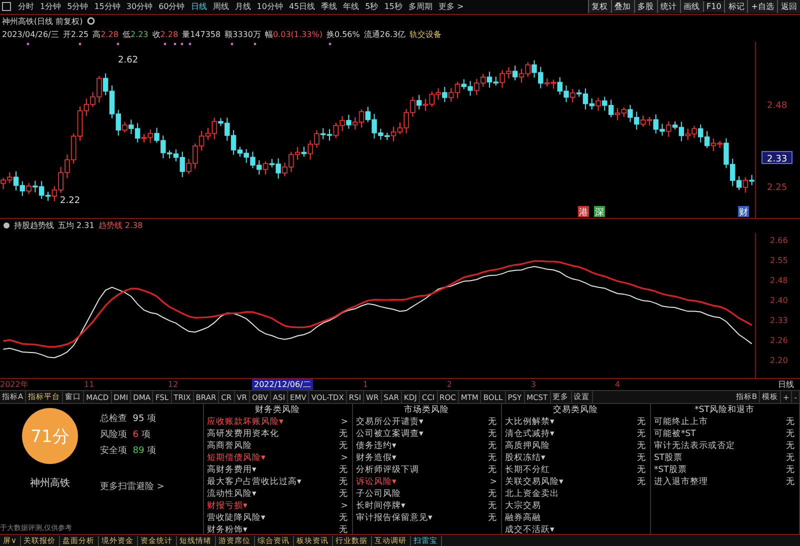 The height and width of the screenshot is (546, 800). I want to click on toolbar-button: 复权, so click(599, 7).